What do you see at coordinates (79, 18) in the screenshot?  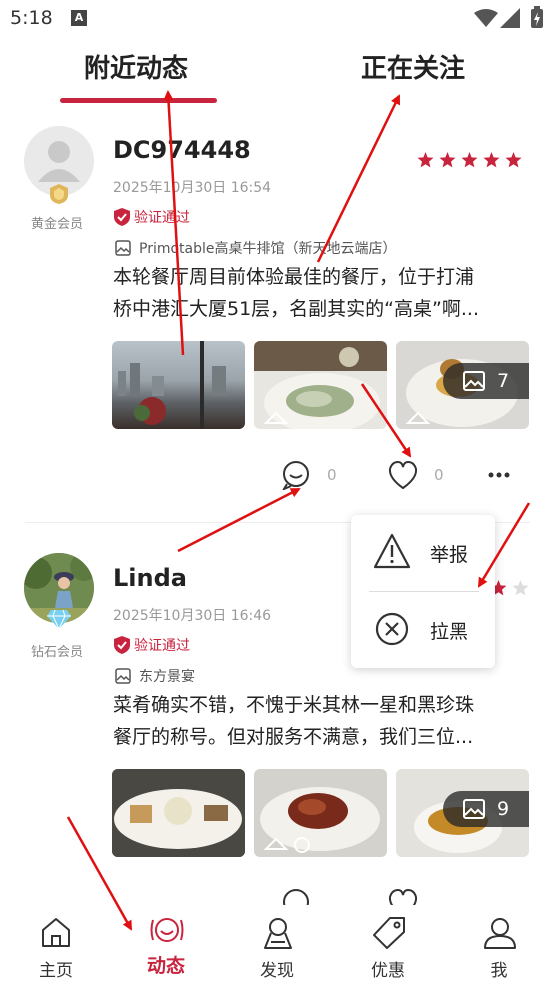 I see `notification-icon: A` at bounding box center [79, 18].